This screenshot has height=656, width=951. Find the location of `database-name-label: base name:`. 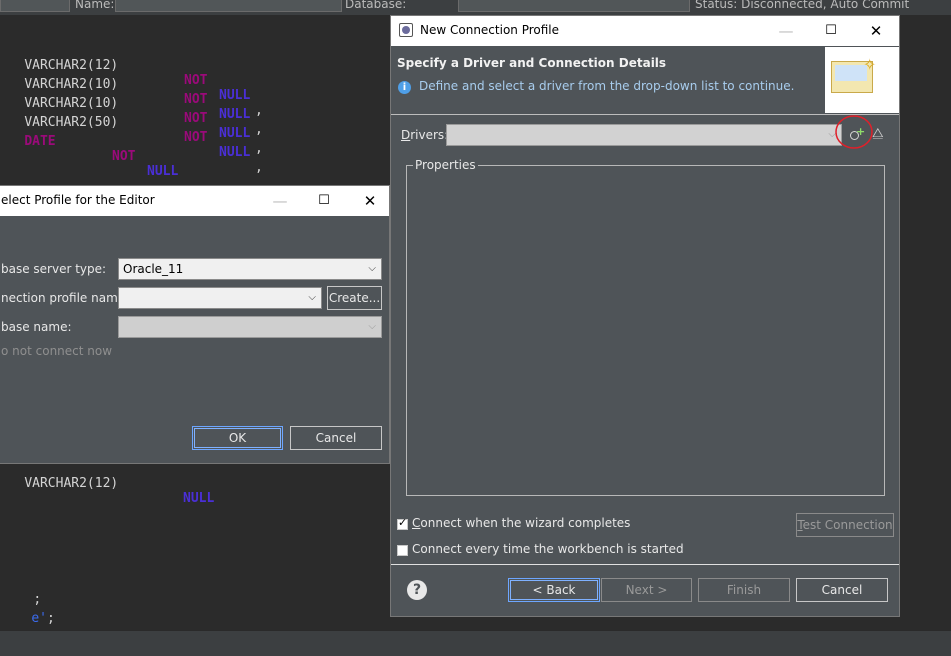

database-name-label: base name: is located at coordinates (36, 327).